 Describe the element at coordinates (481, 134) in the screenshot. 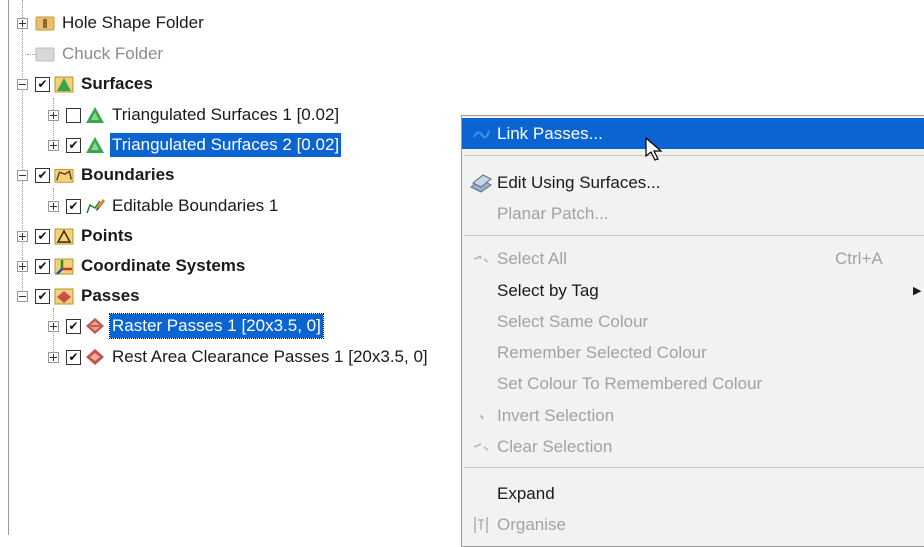

I see `link-passes-icon` at that location.